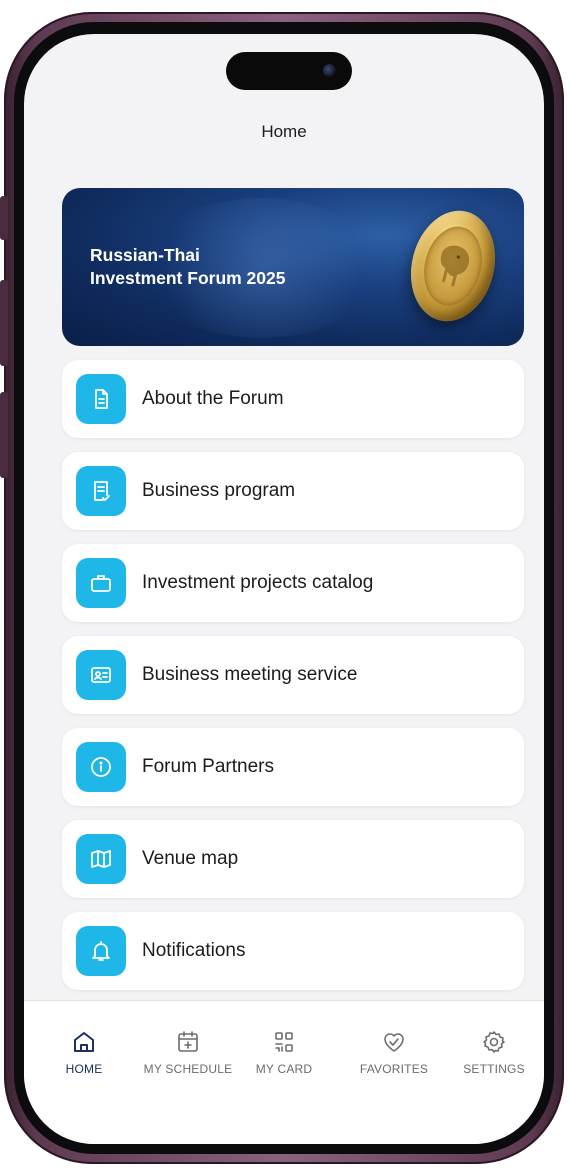 The width and height of the screenshot is (571, 1169). What do you see at coordinates (4, 218) in the screenshot?
I see `action-button` at bounding box center [4, 218].